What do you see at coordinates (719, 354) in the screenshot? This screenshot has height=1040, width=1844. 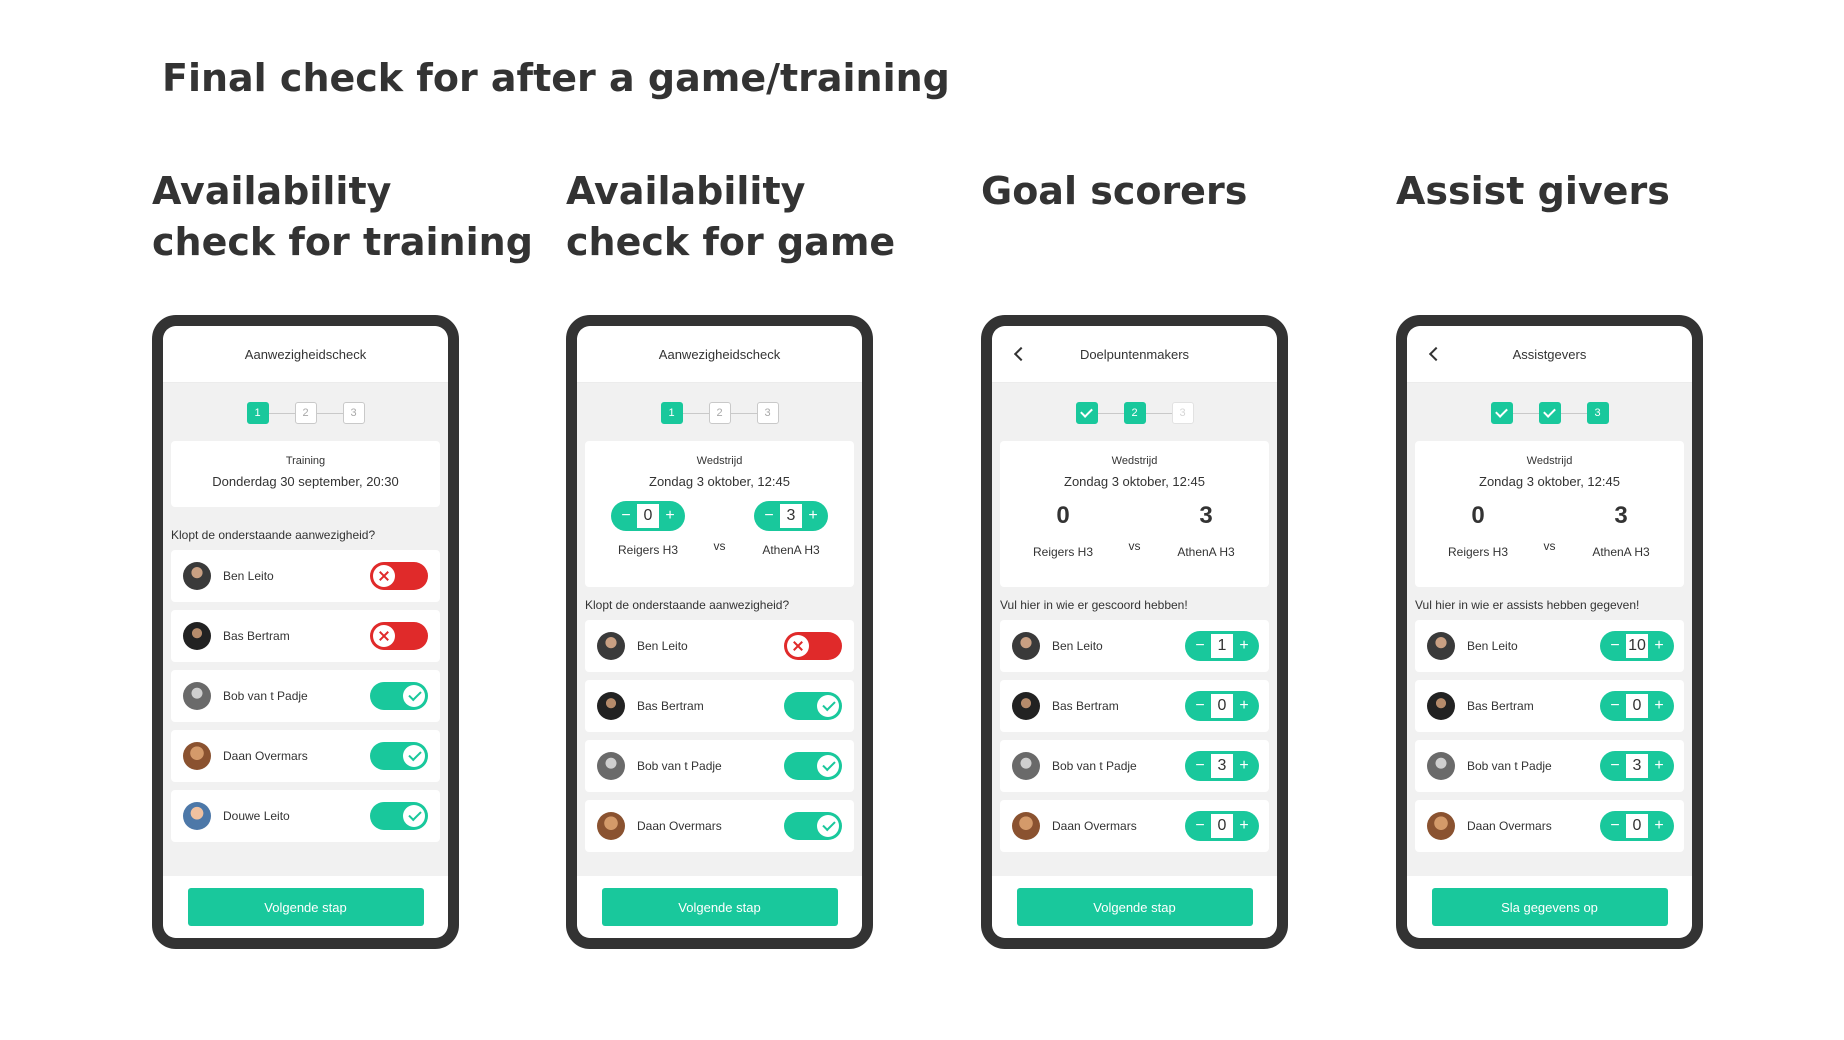 I see `screen-title: Aanwezigheidscheck` at bounding box center [719, 354].